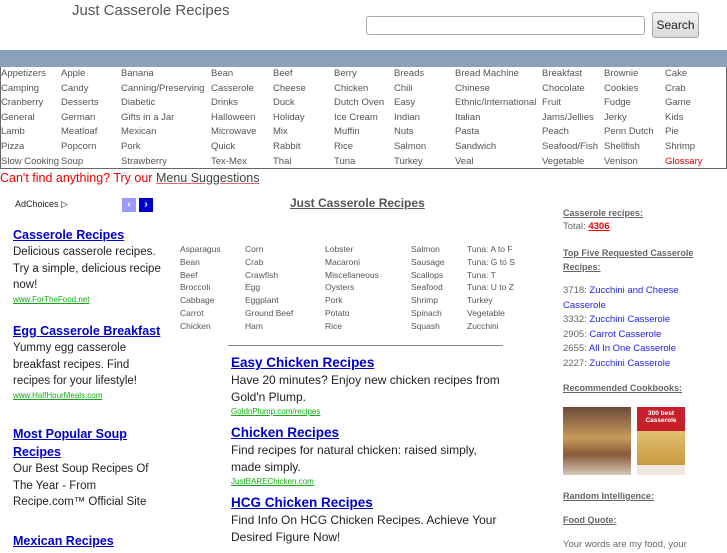 The height and width of the screenshot is (553, 727). Describe the element at coordinates (79, 131) in the screenshot. I see `nav-item: Meatloaf` at that location.